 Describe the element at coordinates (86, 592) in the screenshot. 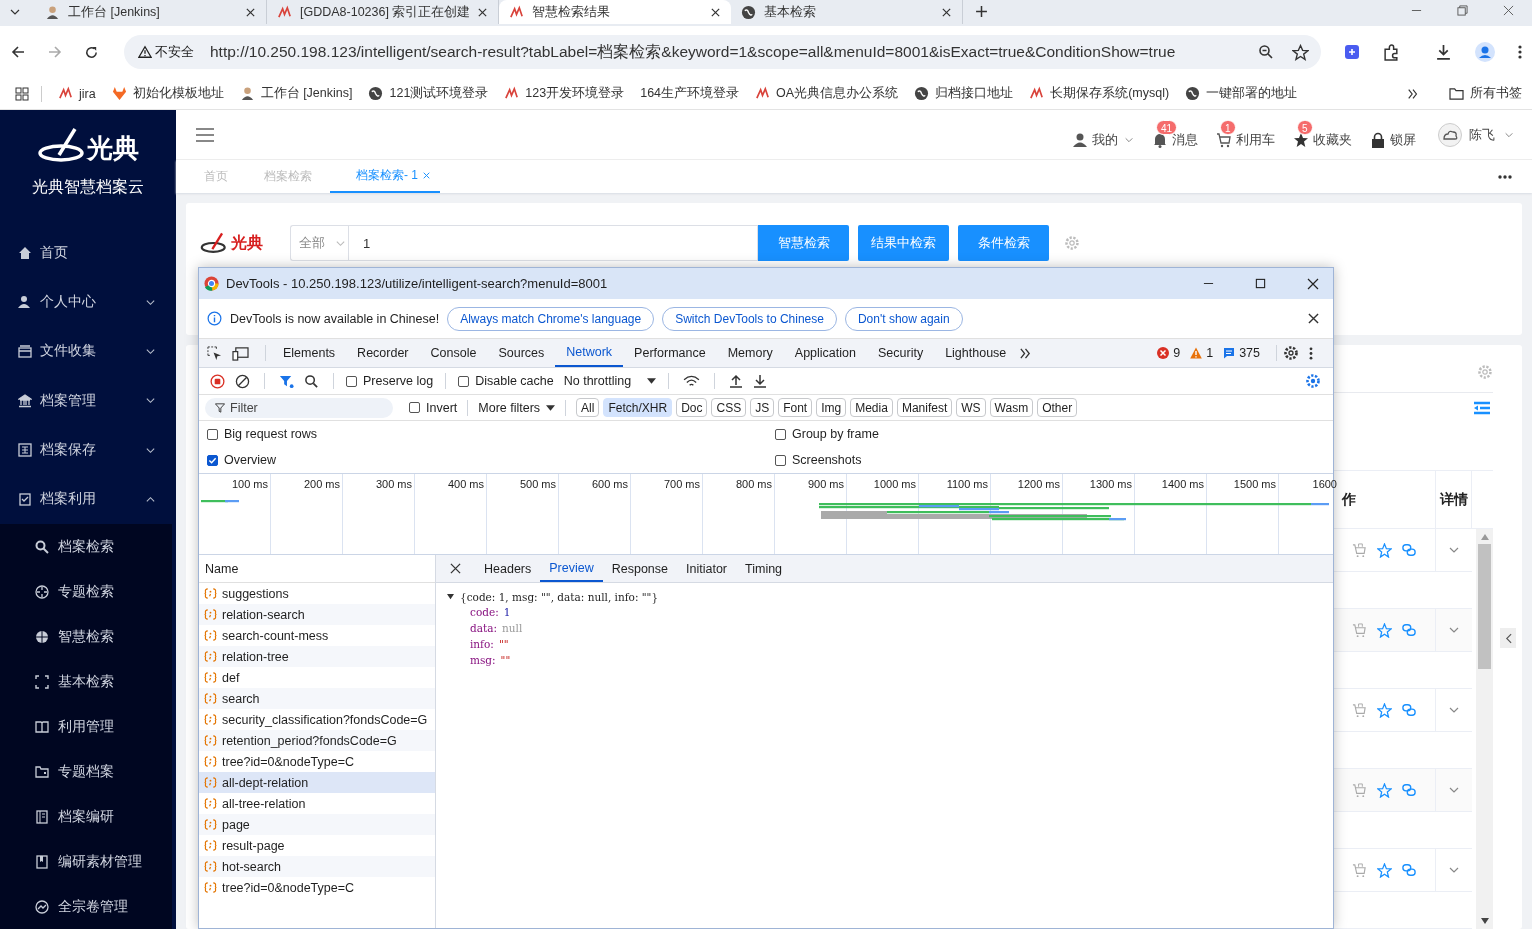

I see `submenu-item: 专题检索` at that location.